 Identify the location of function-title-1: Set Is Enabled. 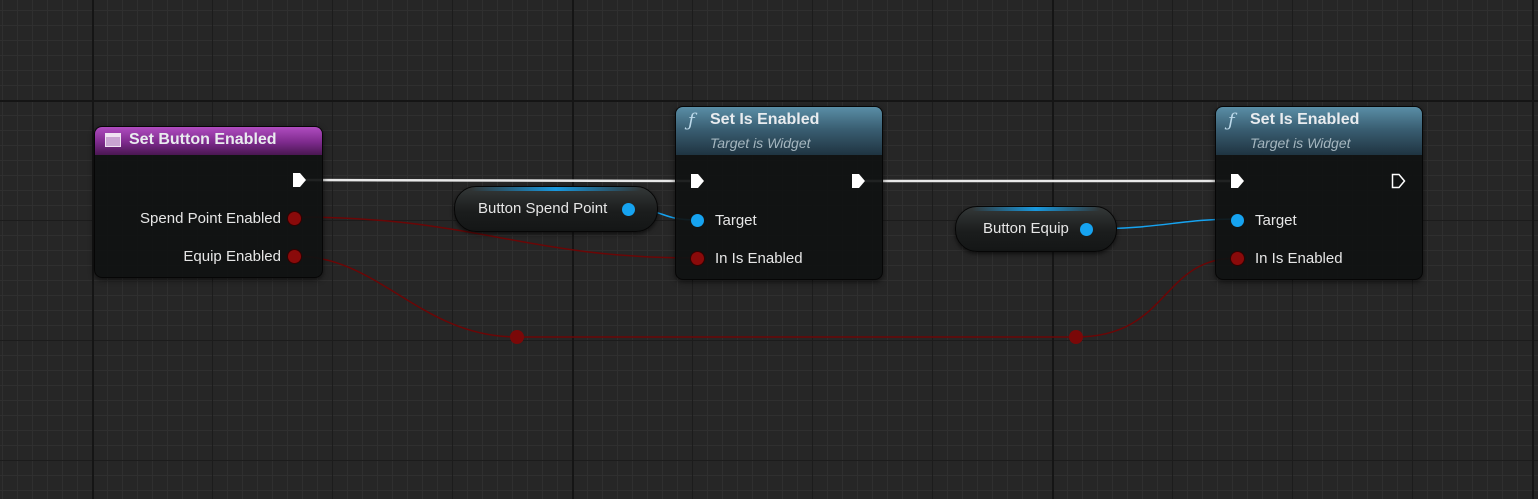
(765, 119).